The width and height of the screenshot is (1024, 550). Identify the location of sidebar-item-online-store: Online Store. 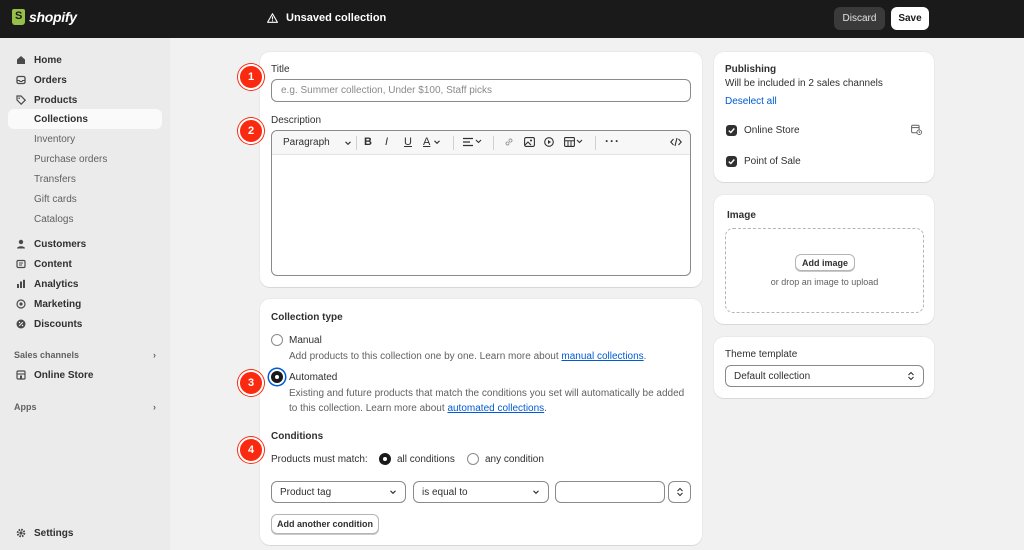
(85, 375).